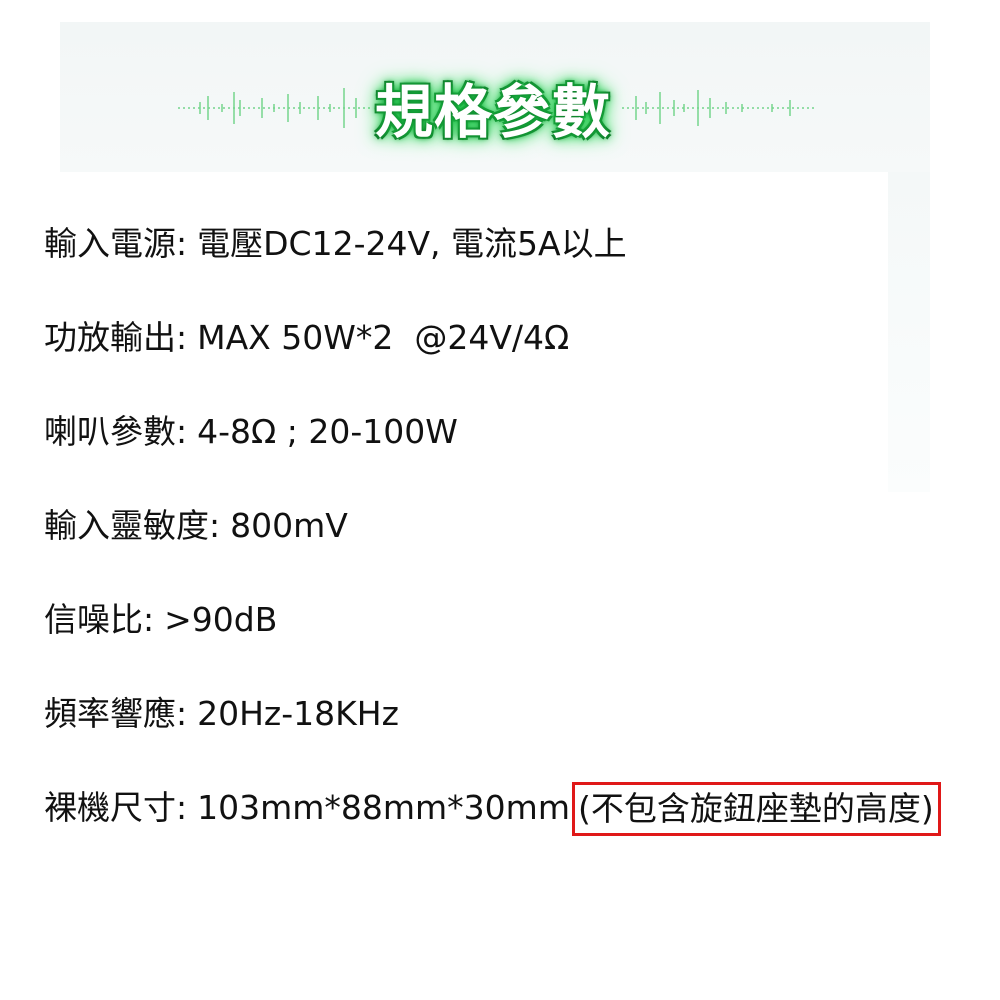 This screenshot has width=1000, height=1000. What do you see at coordinates (519, 449) in the screenshot?
I see `spec-row-speaker: 喇叭參數:4-8Ω ; 20-100W` at bounding box center [519, 449].